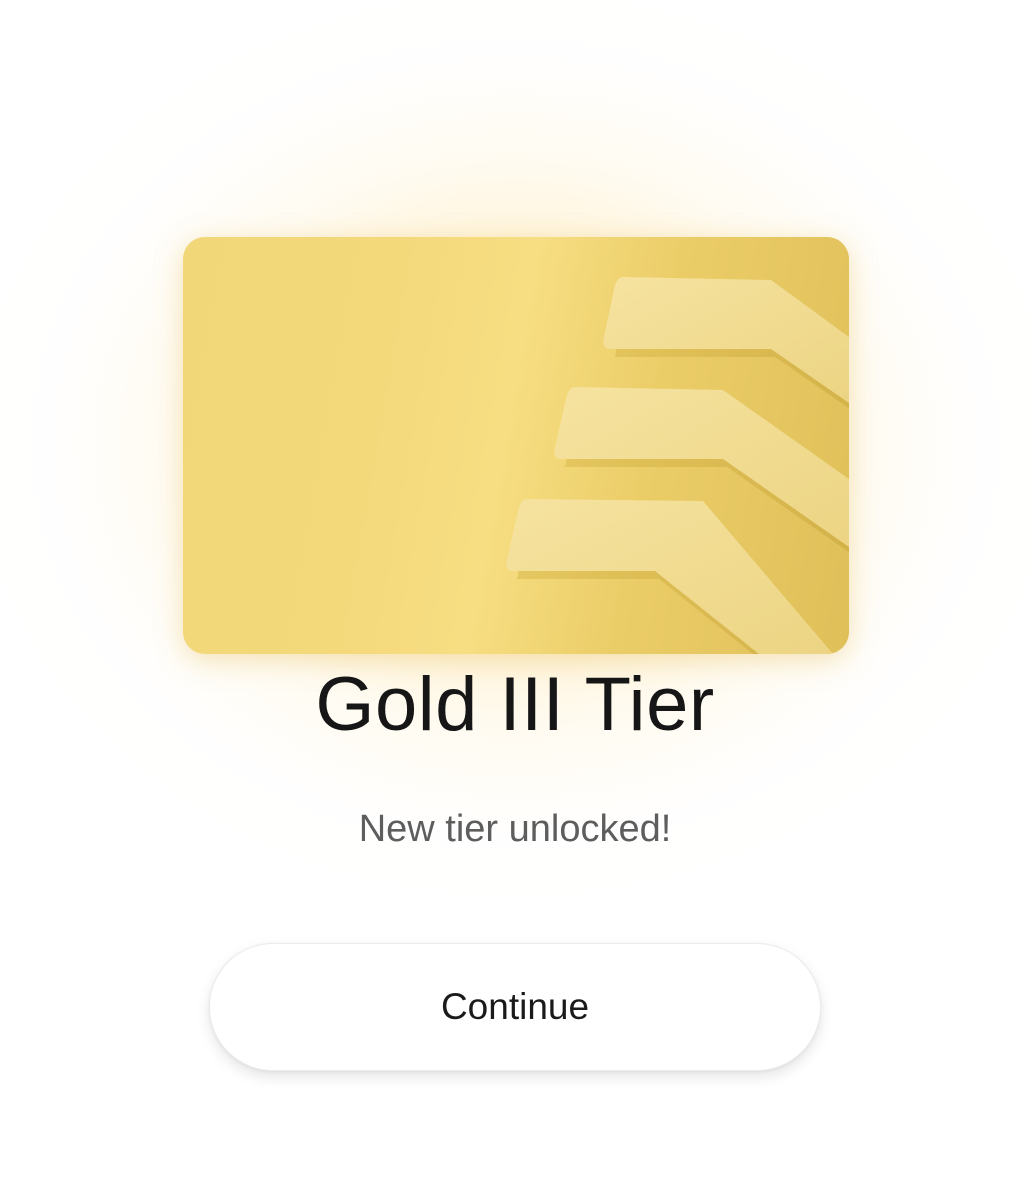 The image size is (1030, 1200). I want to click on tier-title: Gold III Tier, so click(515, 704).